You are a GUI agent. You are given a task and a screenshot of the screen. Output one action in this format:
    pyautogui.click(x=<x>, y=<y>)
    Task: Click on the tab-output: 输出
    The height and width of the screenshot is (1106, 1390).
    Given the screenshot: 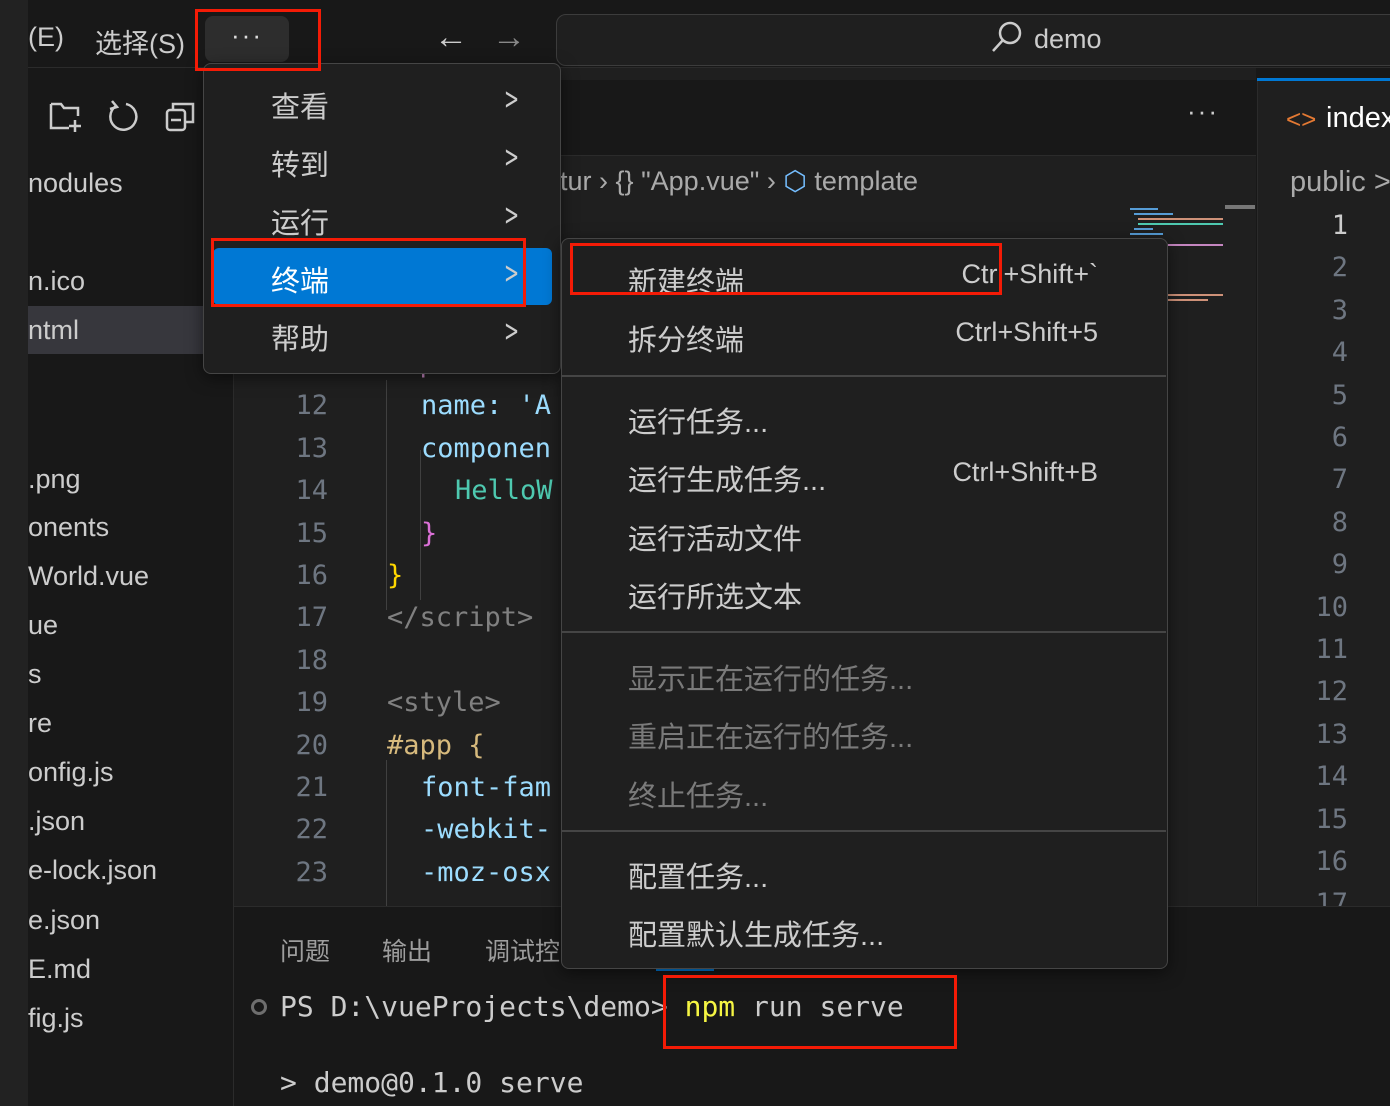 What is the action you would take?
    pyautogui.click(x=407, y=950)
    